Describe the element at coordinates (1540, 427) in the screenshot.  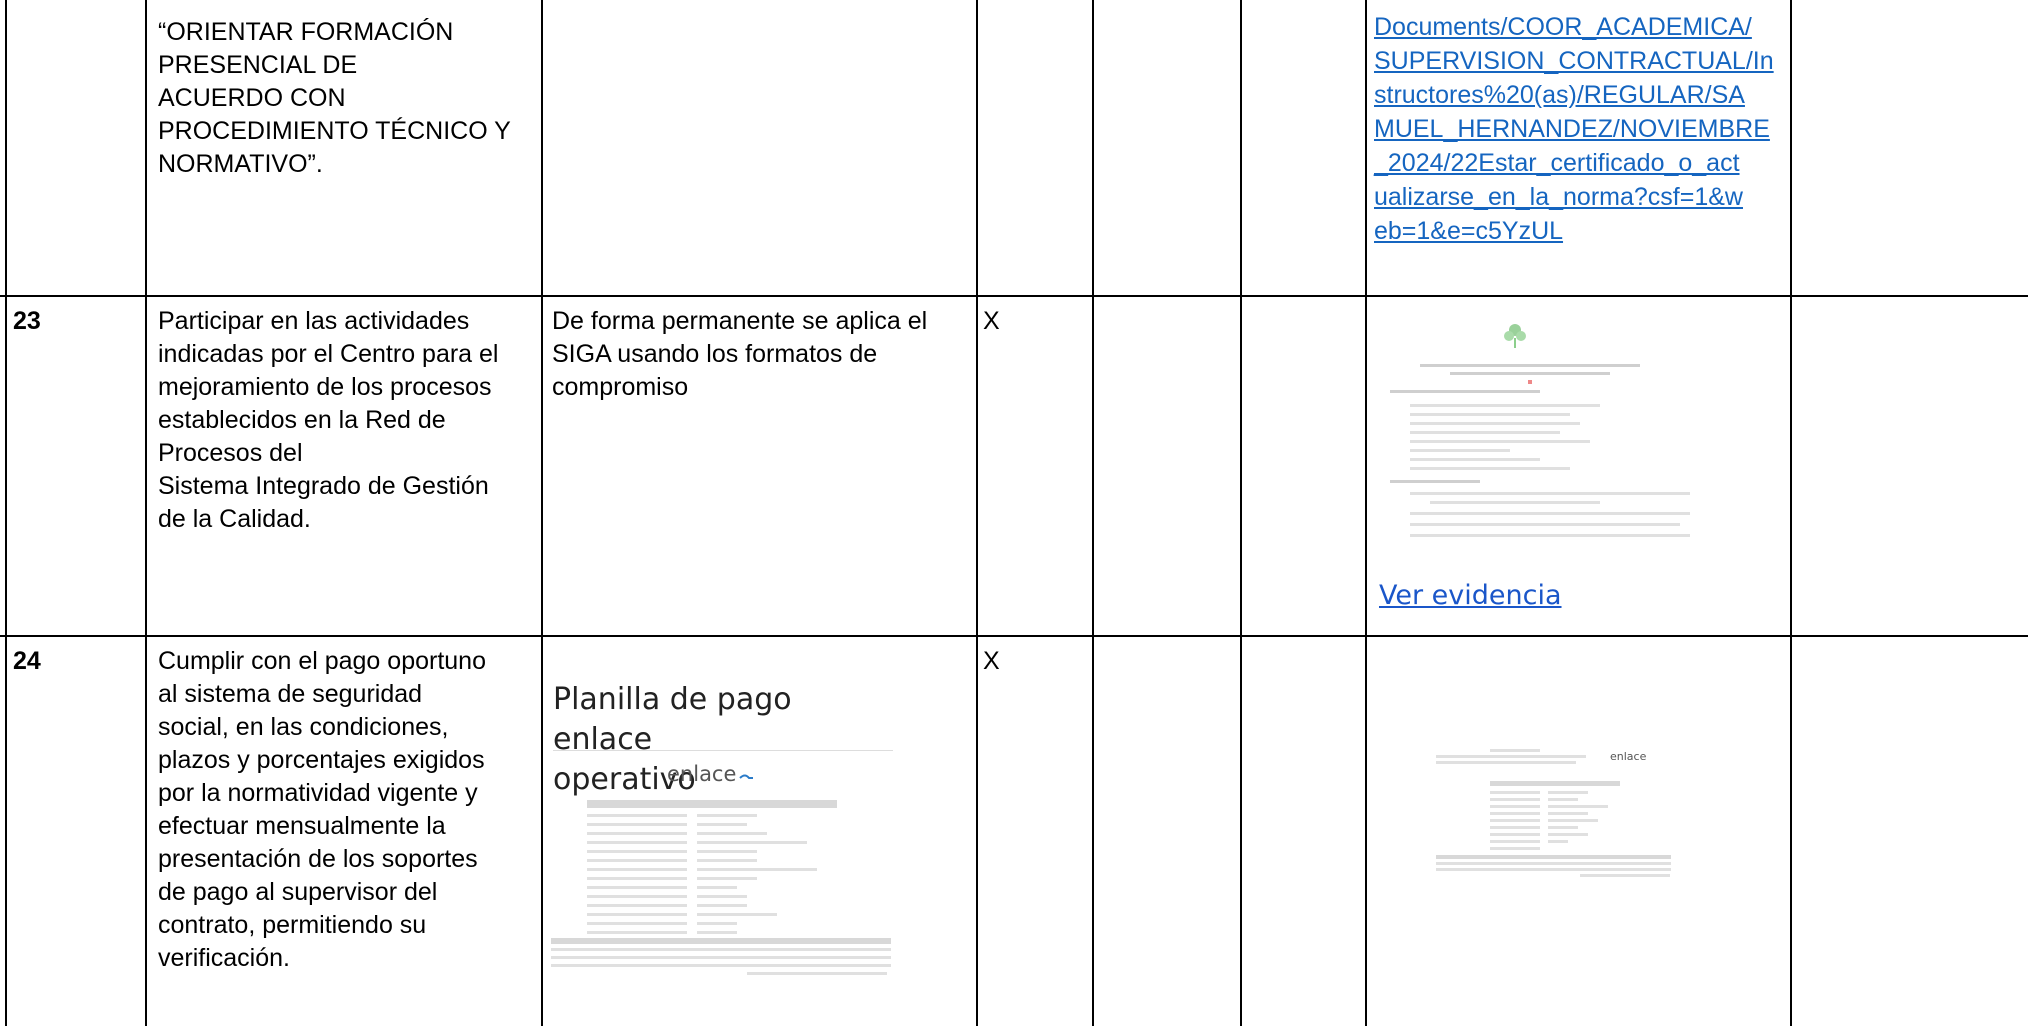
I see `document-thumbnail` at that location.